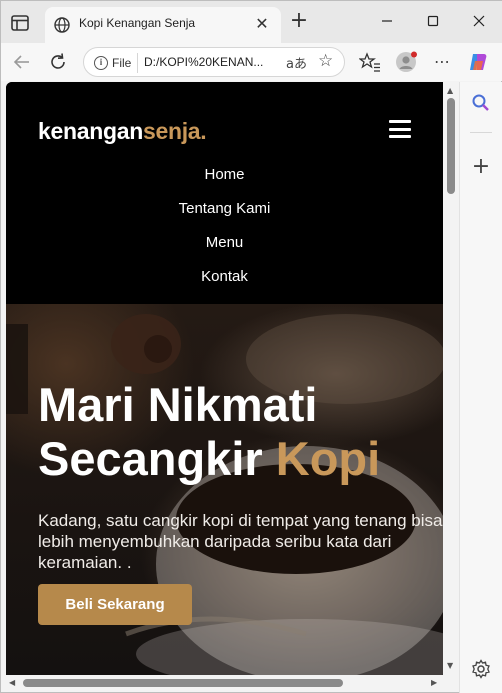 The image size is (502, 693). I want to click on reload-icon, so click(58, 62).